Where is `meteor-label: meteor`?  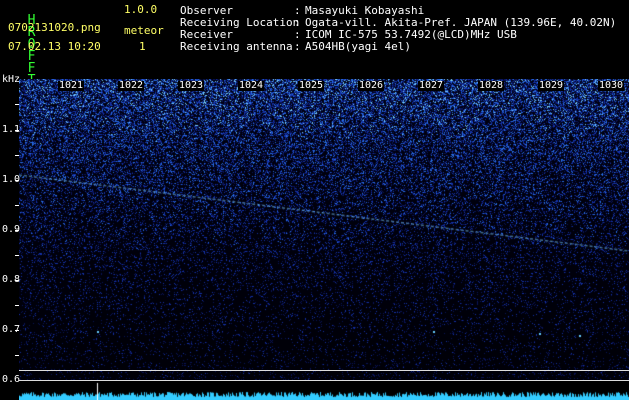 meteor-label: meteor is located at coordinates (144, 30).